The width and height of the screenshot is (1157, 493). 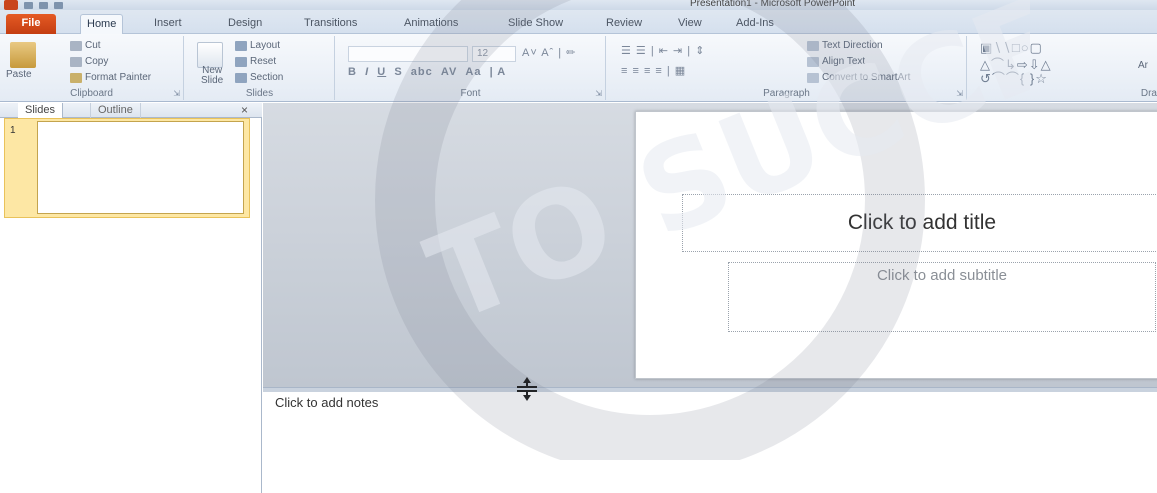 What do you see at coordinates (76, 77) in the screenshot?
I see `brush-icon` at bounding box center [76, 77].